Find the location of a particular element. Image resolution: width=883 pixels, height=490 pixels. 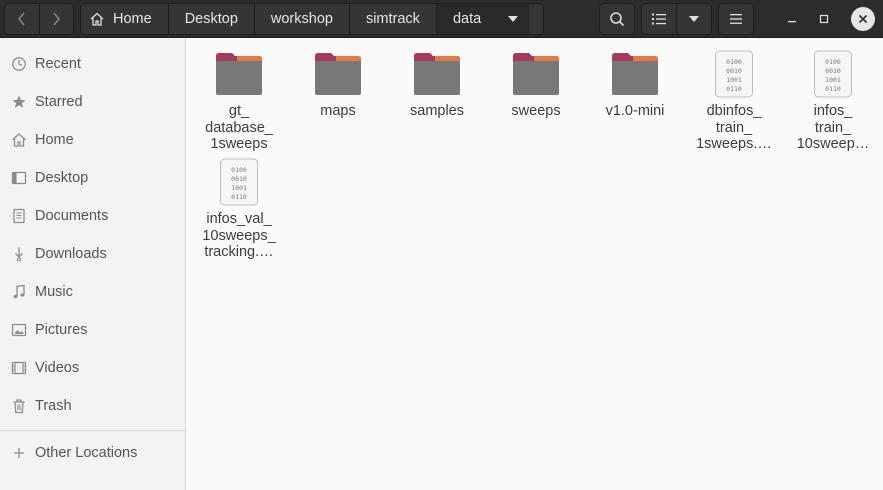

sidebar-item-pictures: Pictures is located at coordinates (92, 330).